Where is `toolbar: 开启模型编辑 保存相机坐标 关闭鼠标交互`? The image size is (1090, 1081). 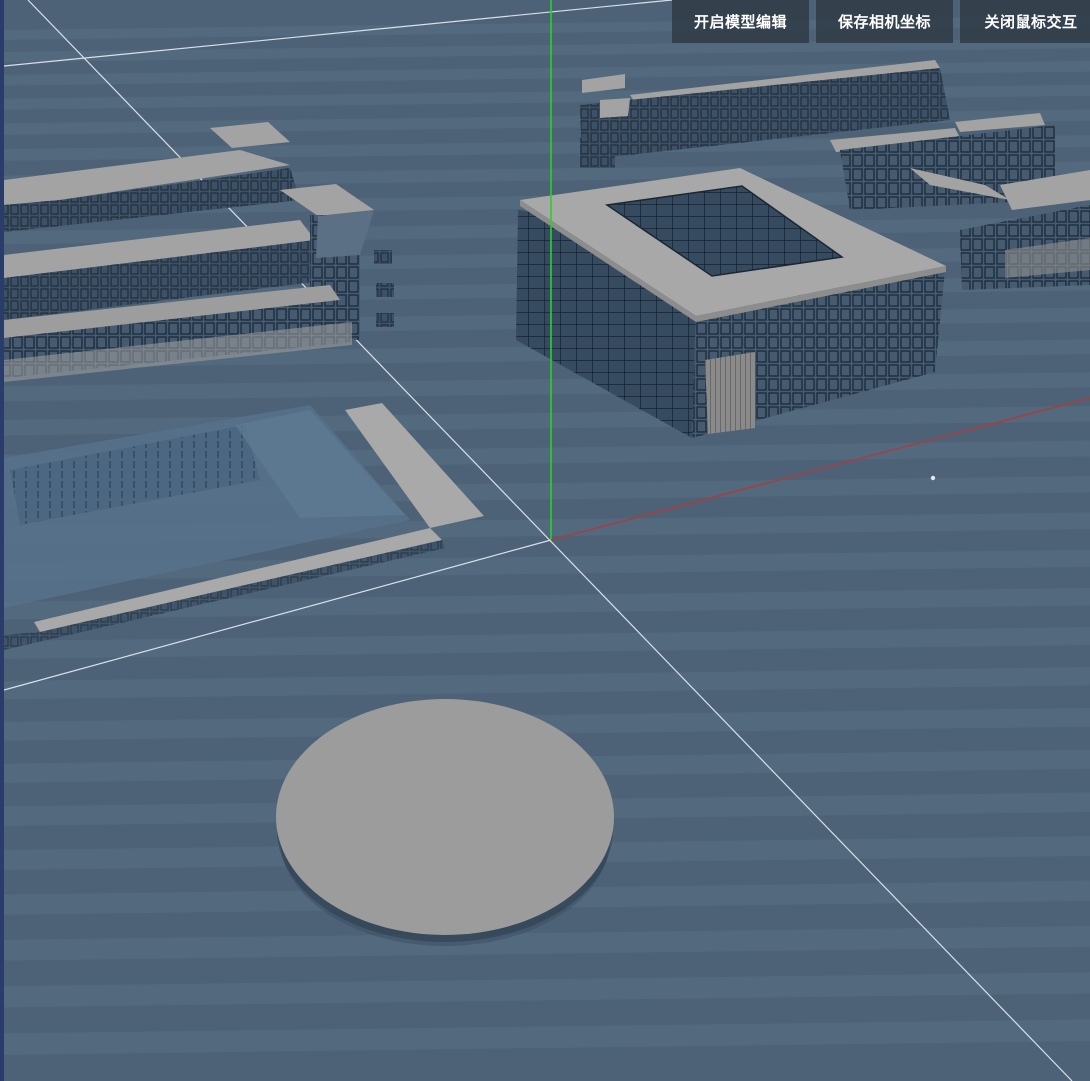
toolbar: 开启模型编辑 保存相机坐标 关闭鼠标交互 is located at coordinates (881, 21).